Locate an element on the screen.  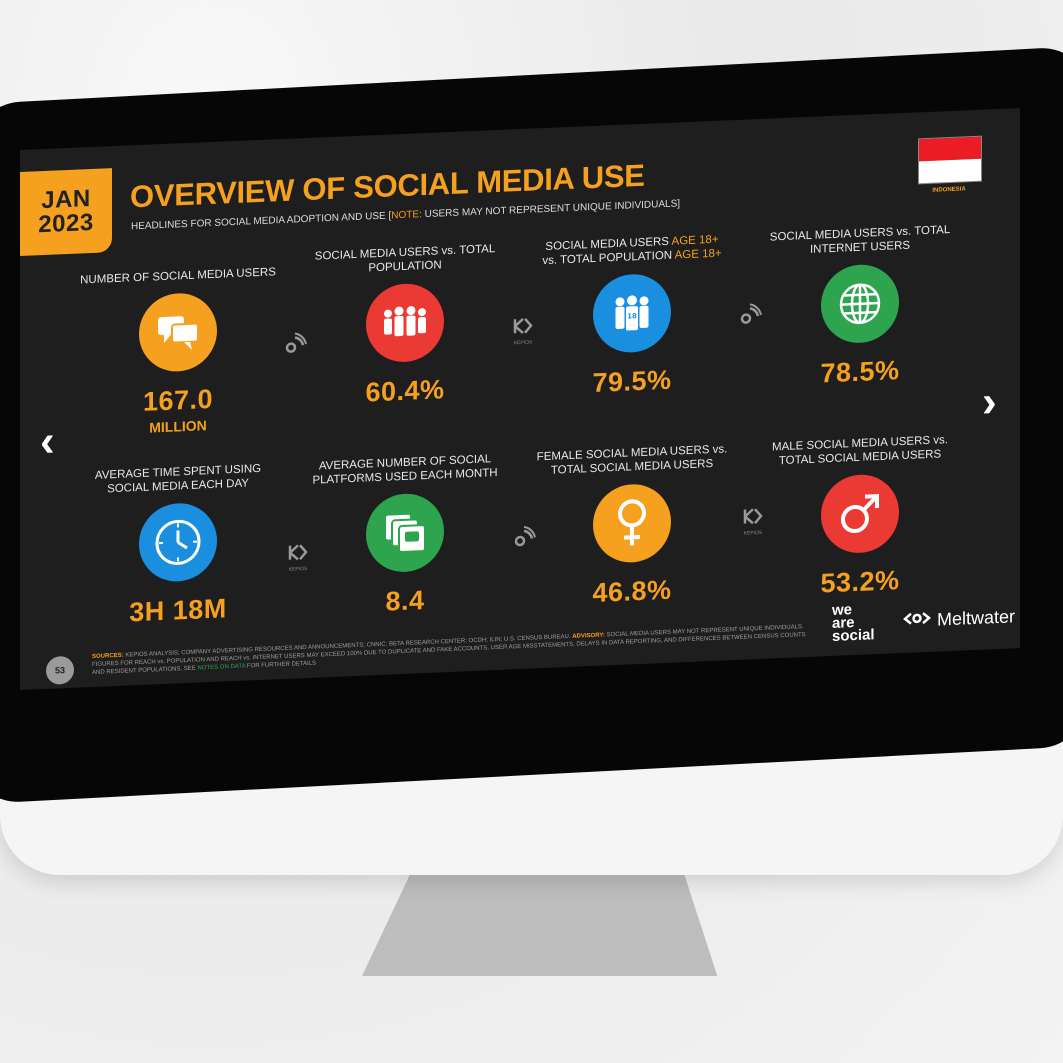
tile-value: 79.5% is located at coordinates (632, 381).